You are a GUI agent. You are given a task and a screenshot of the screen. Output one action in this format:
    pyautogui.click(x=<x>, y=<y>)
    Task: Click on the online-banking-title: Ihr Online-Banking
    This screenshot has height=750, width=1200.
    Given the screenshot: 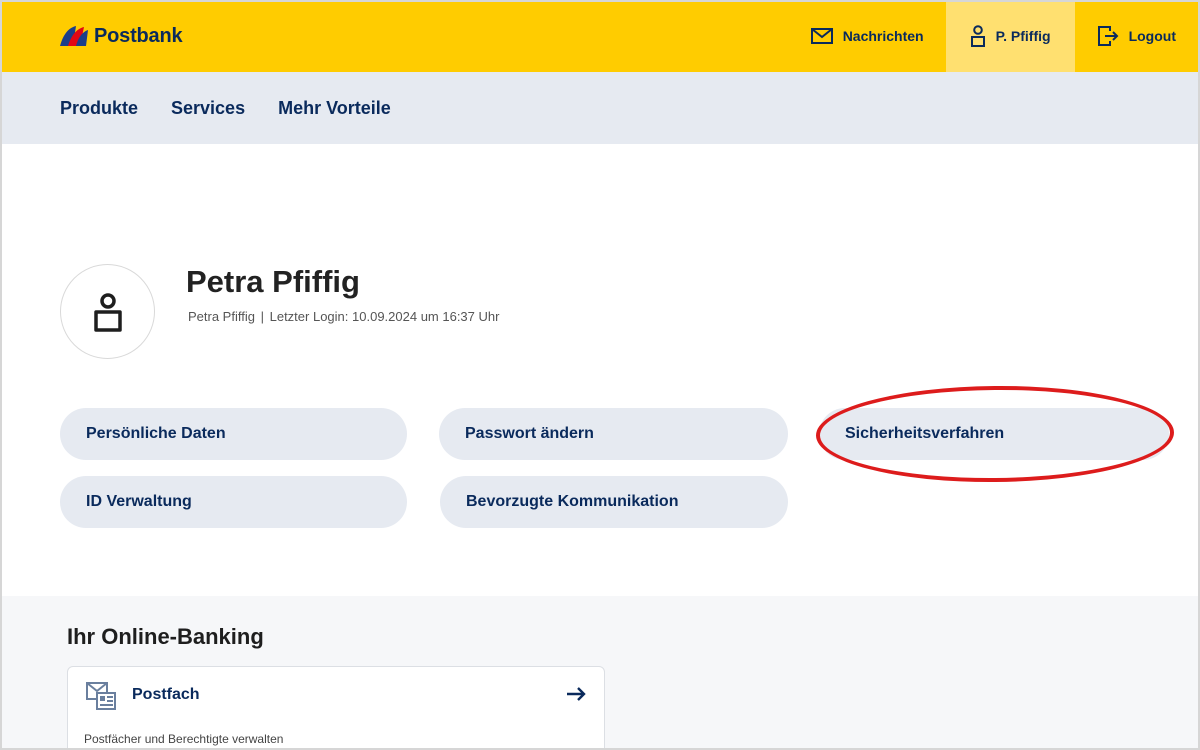 What is the action you would take?
    pyautogui.click(x=165, y=636)
    